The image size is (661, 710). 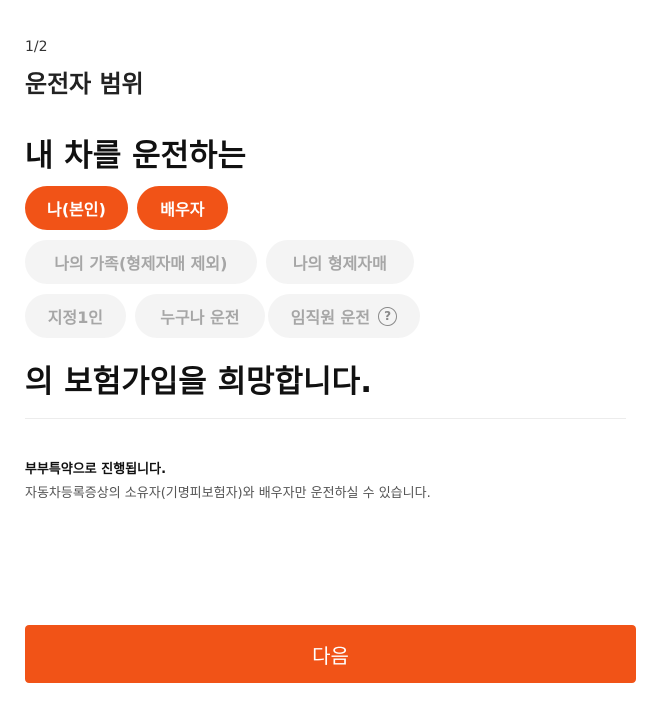 What do you see at coordinates (330, 317) in the screenshot?
I see `option-staff-label: 임직원 운전` at bounding box center [330, 317].